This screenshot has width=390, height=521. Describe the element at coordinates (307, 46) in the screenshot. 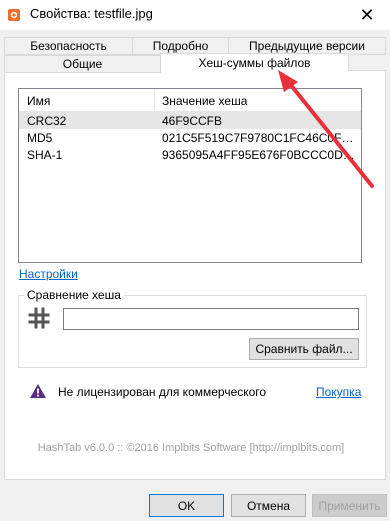

I see `tab-label: Предыдущие версии` at that location.